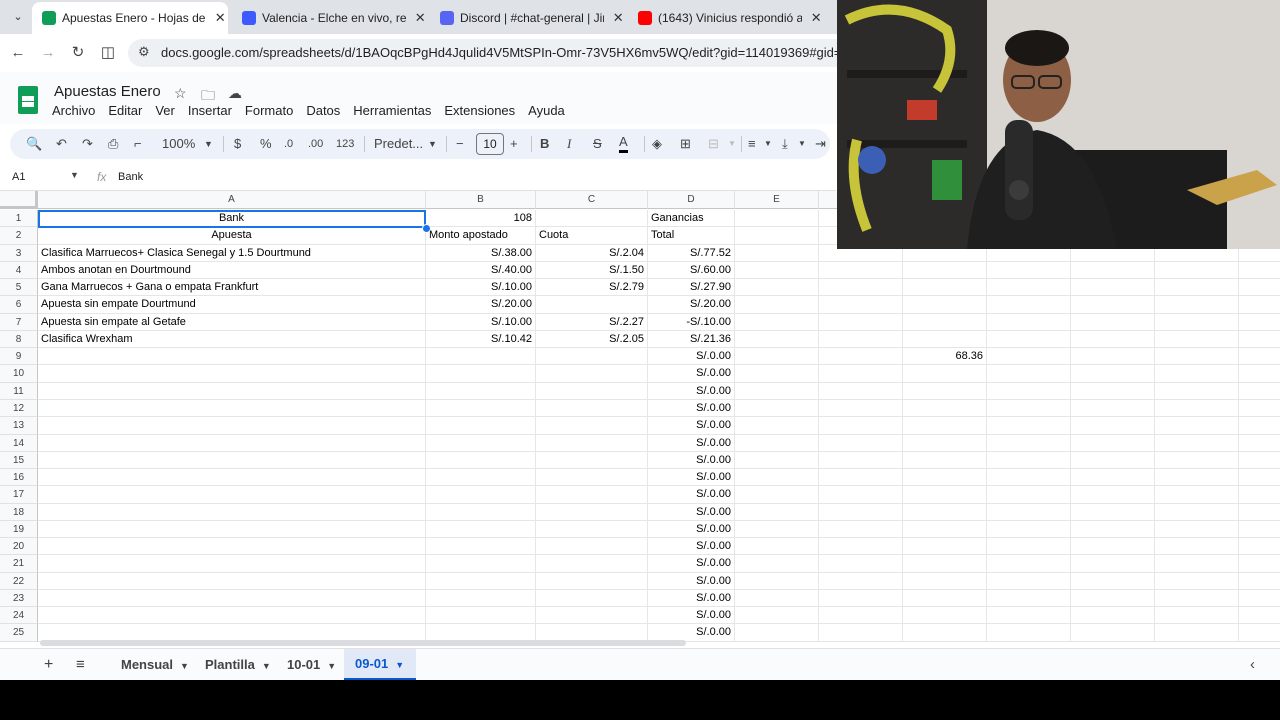 This screenshot has height=720, width=1280. What do you see at coordinates (514, 144) in the screenshot?
I see `font-size-increase-icon: +` at bounding box center [514, 144].